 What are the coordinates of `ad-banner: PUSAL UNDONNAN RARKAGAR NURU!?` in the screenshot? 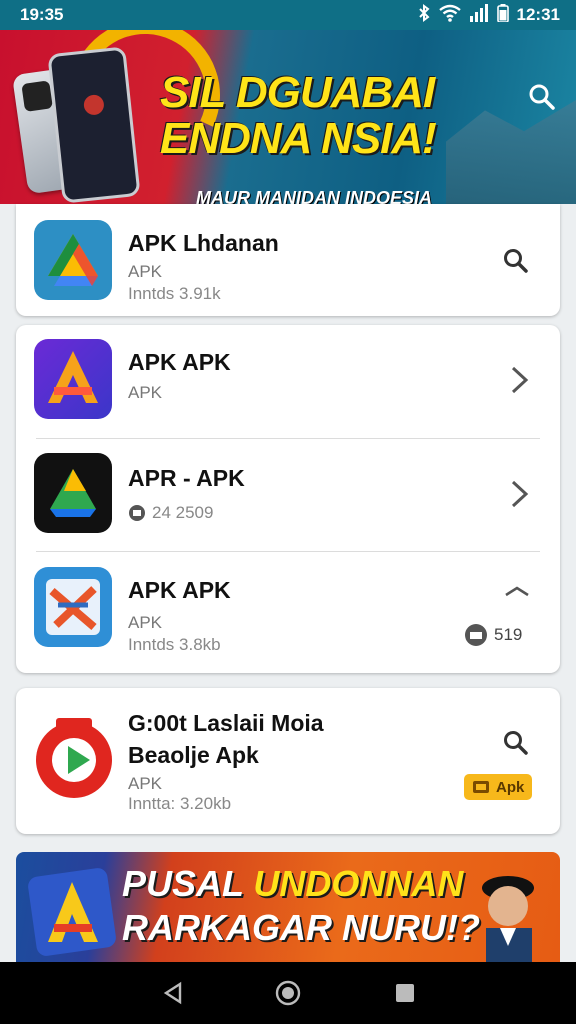 It's located at (288, 907).